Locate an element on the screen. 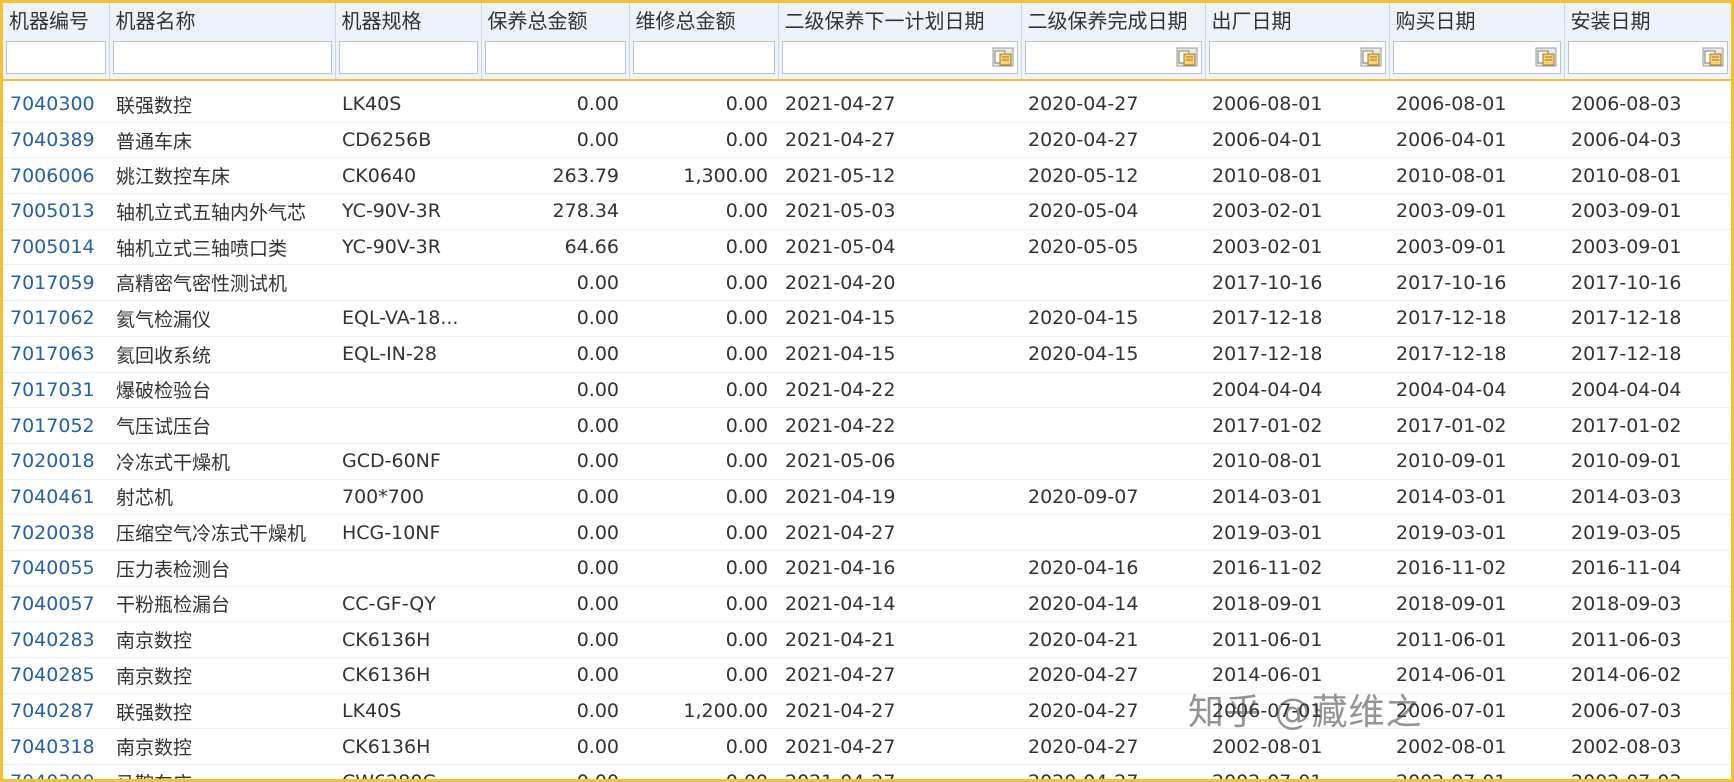 The height and width of the screenshot is (782, 1734). cell-install-date: 2006-08-03 is located at coordinates (1647, 101).